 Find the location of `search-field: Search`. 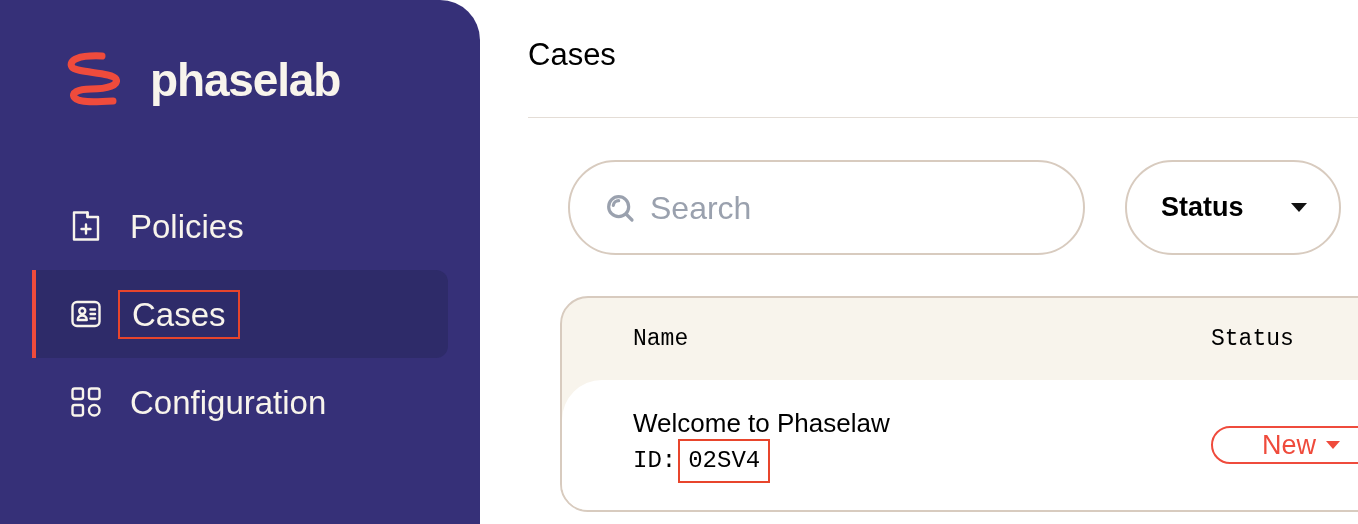

search-field: Search is located at coordinates (826, 207).